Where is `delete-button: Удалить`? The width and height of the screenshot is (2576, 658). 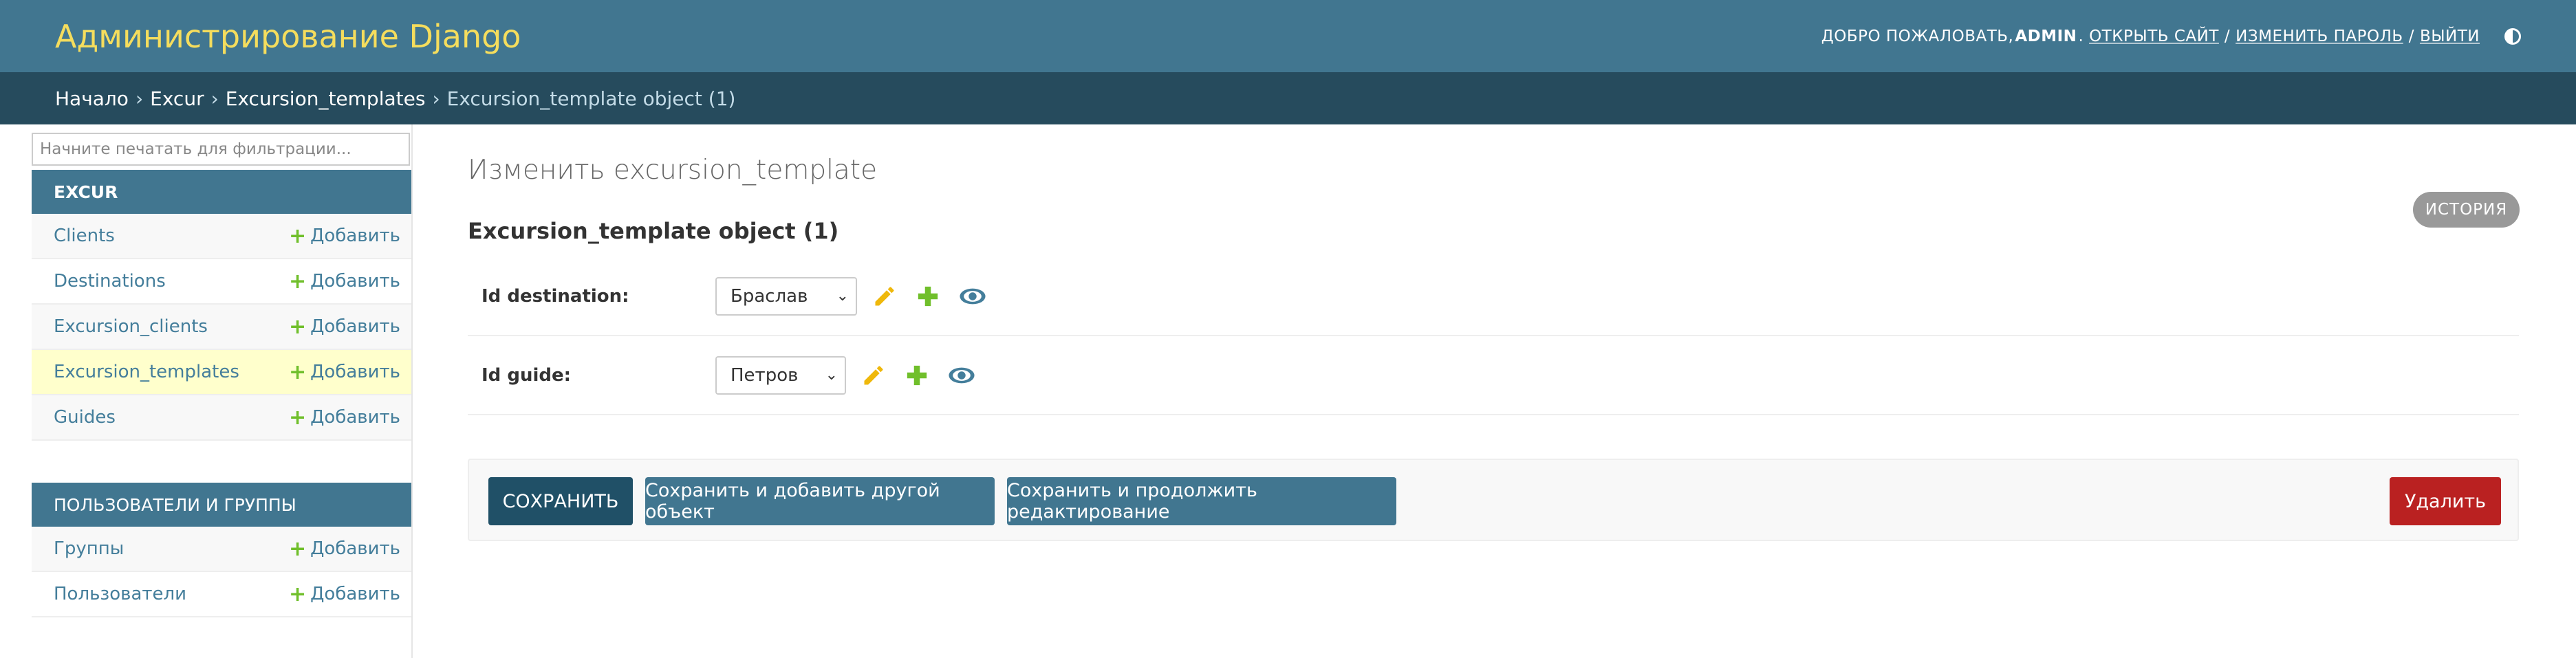 delete-button: Удалить is located at coordinates (2445, 501).